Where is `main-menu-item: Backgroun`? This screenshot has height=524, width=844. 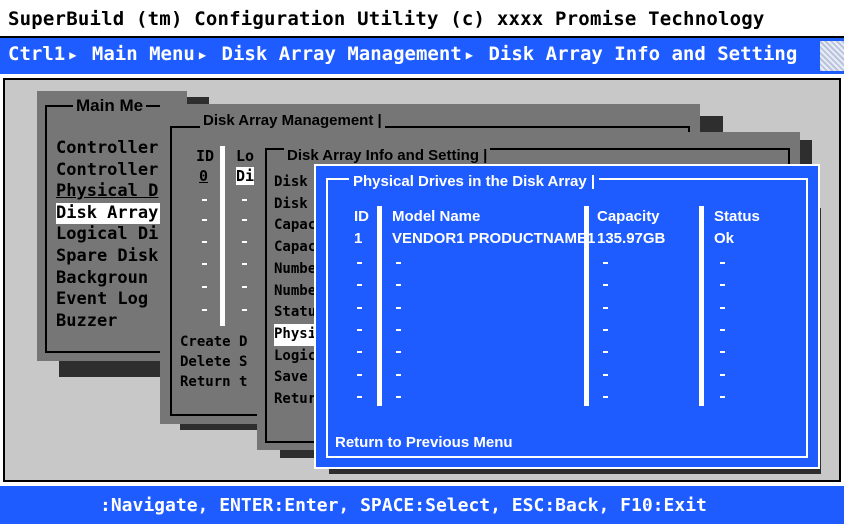
main-menu-item: Backgroun is located at coordinates (111, 279).